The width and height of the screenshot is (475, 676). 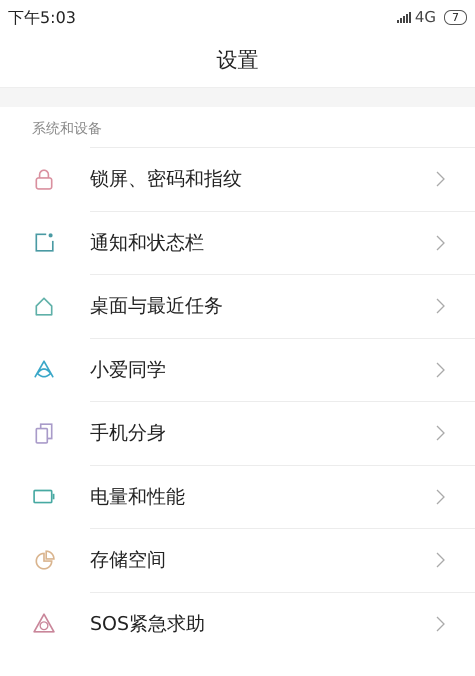 What do you see at coordinates (128, 560) in the screenshot?
I see `settings-item: 存储空间` at bounding box center [128, 560].